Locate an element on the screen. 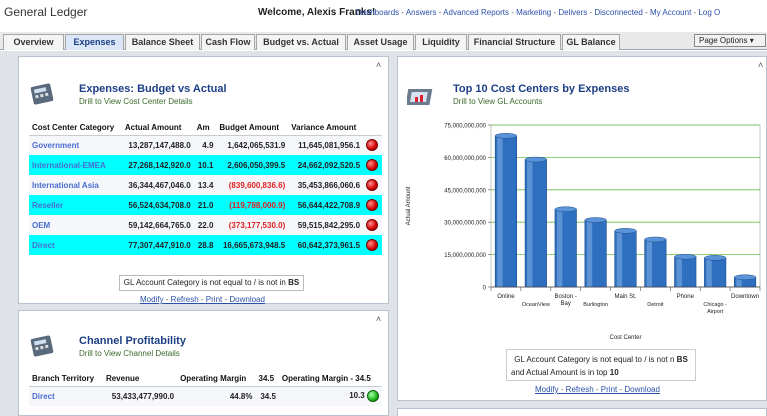  tab-gl-balance: GL Balance is located at coordinates (591, 42).